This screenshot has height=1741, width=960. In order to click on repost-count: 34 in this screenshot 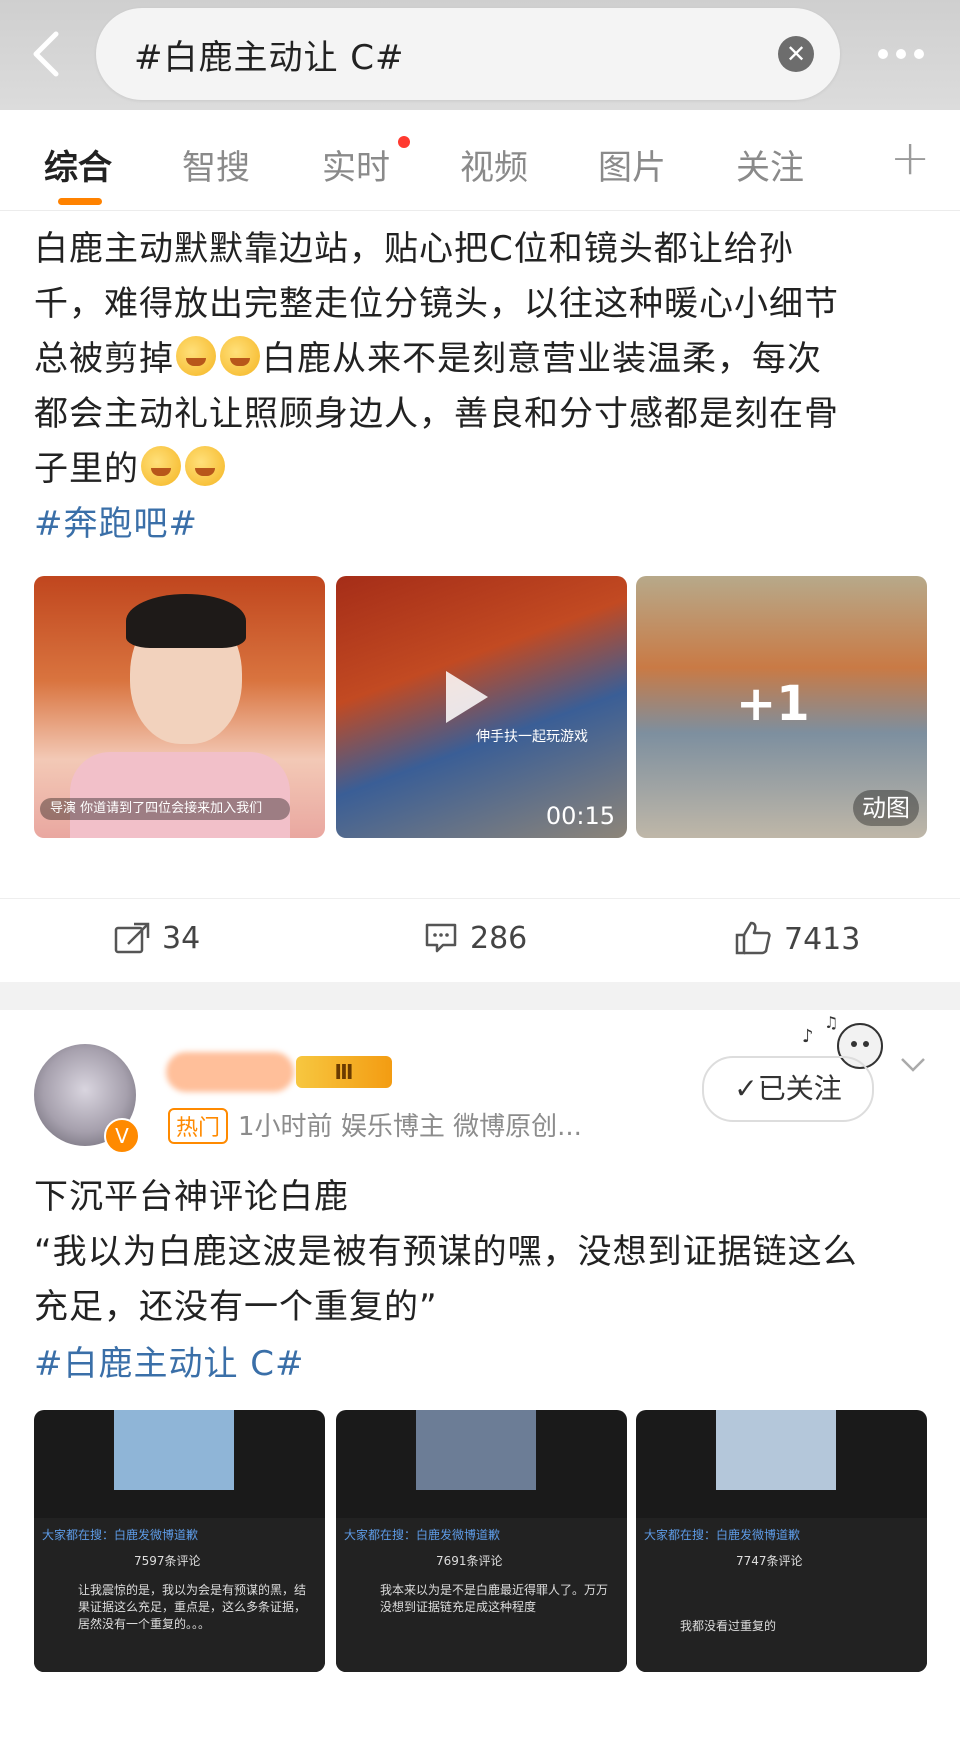, I will do `click(181, 938)`.